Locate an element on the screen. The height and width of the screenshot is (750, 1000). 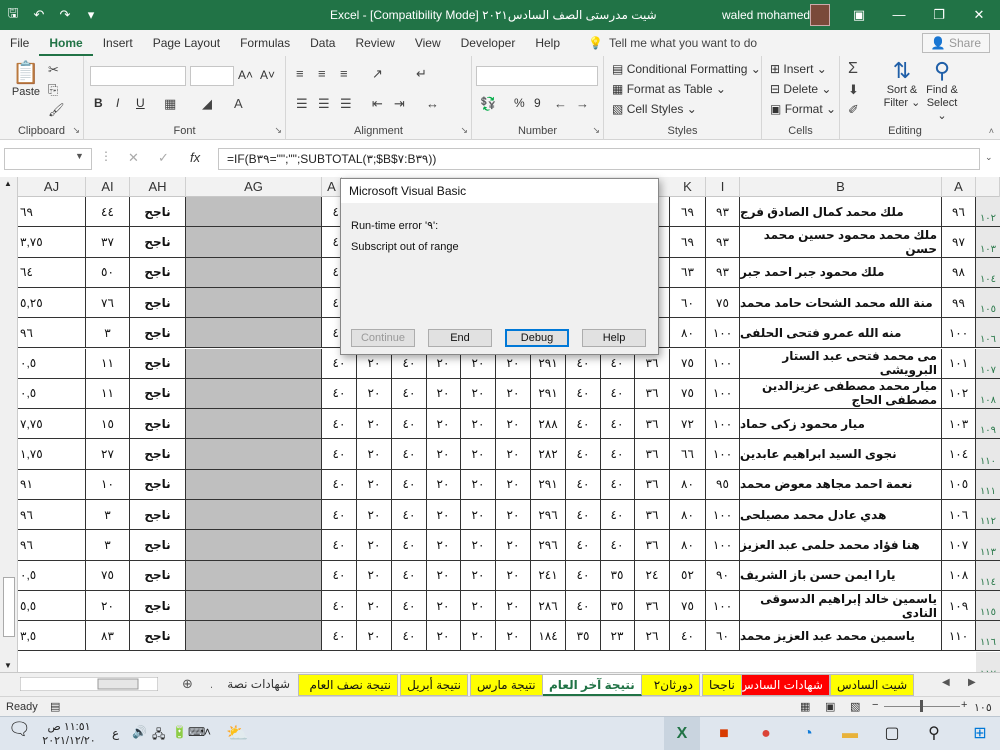
cell-serial: ١٠٢ is located at coordinates (959, 393).